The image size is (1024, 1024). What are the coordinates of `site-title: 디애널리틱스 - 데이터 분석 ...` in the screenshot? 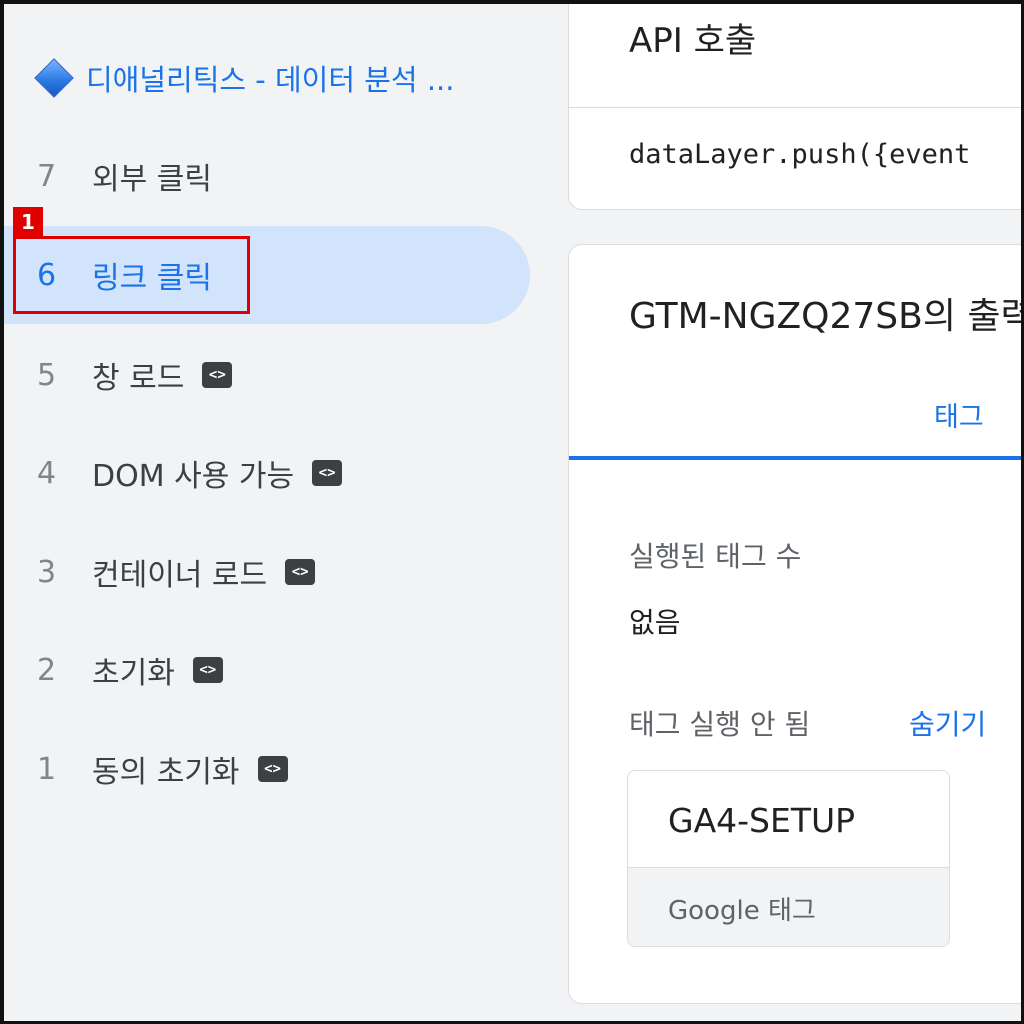 It's located at (244, 78).